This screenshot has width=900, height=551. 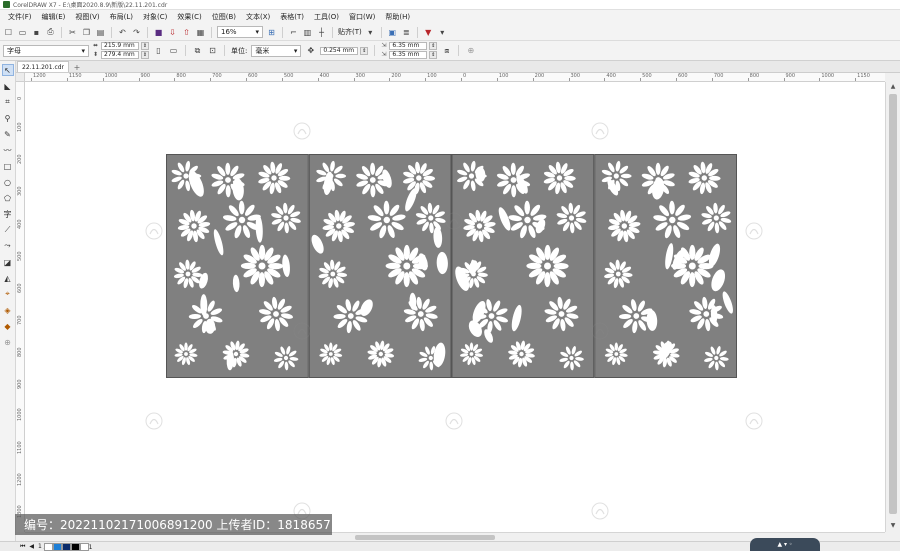 I want to click on scroll-up-icon: ▲, so click(x=893, y=87).